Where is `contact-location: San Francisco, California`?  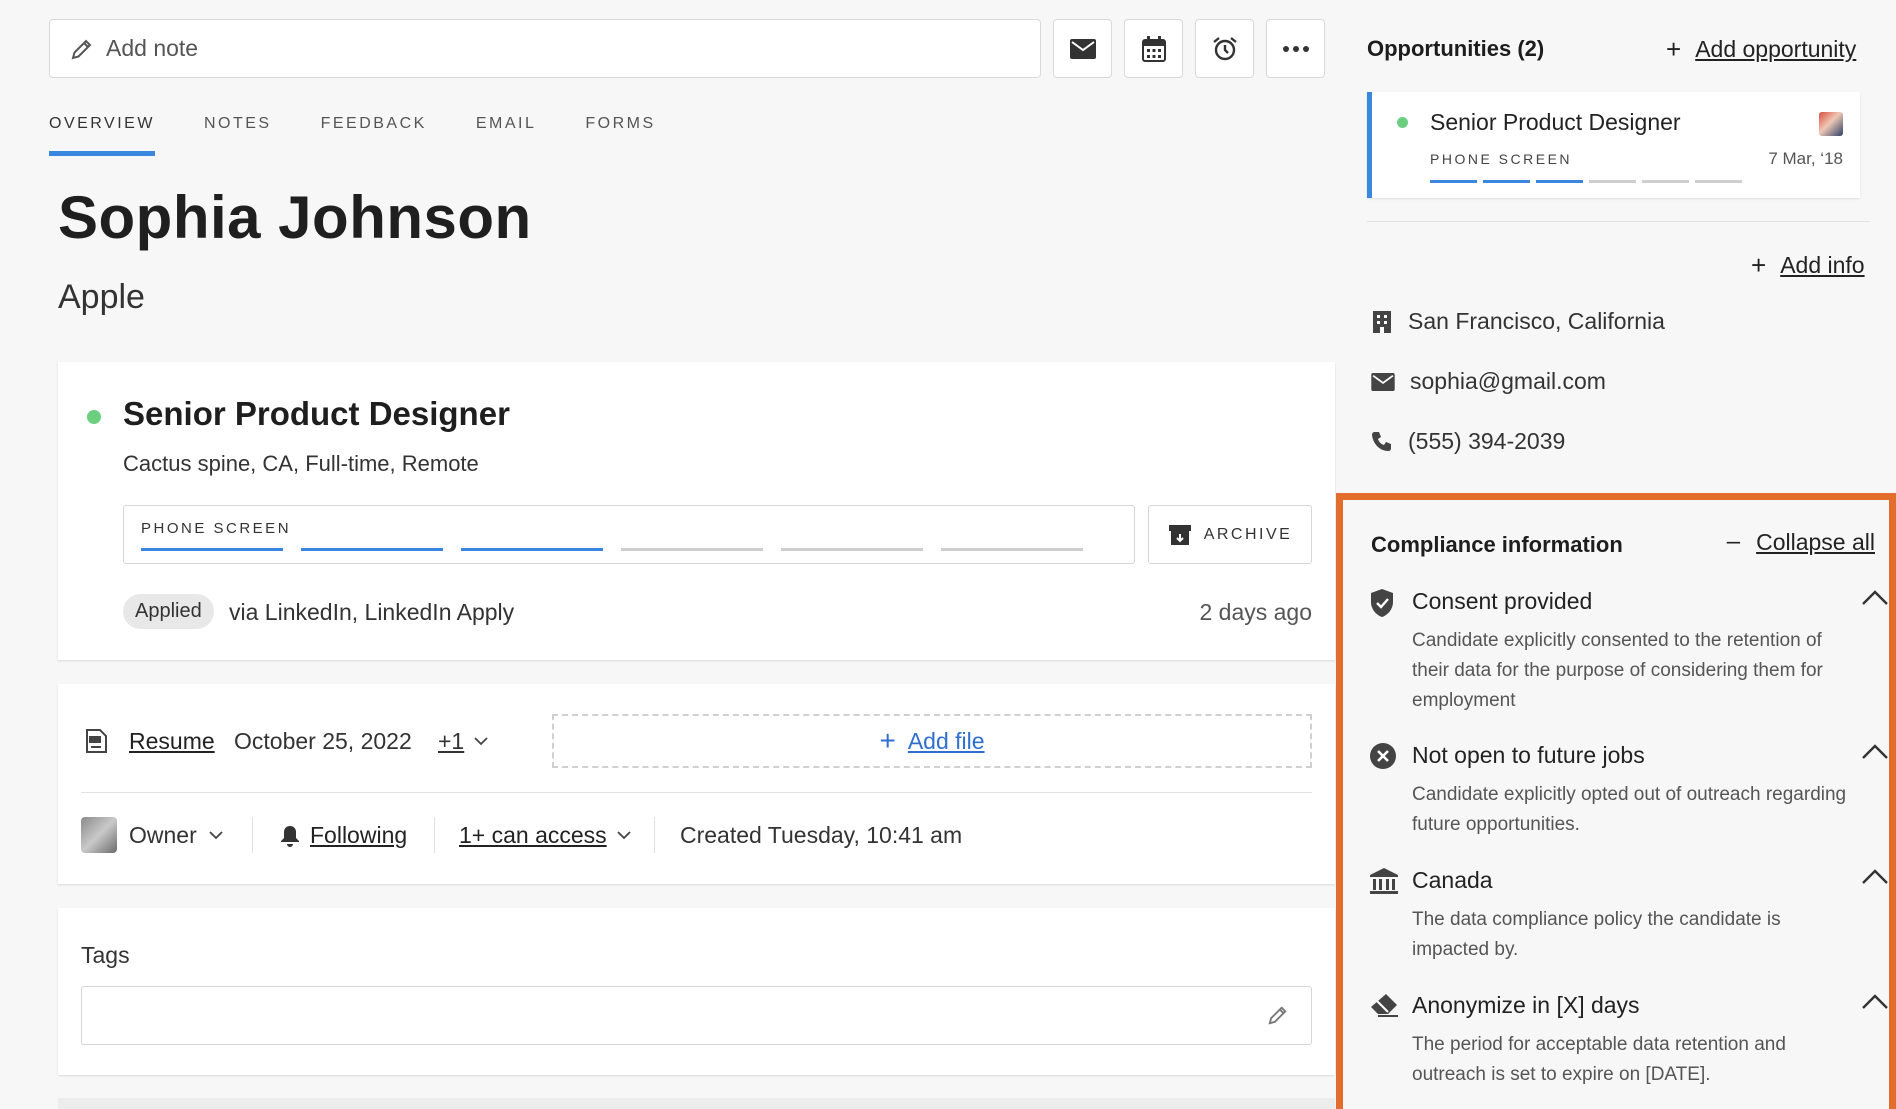
contact-location: San Francisco, California is located at coordinates (1518, 321).